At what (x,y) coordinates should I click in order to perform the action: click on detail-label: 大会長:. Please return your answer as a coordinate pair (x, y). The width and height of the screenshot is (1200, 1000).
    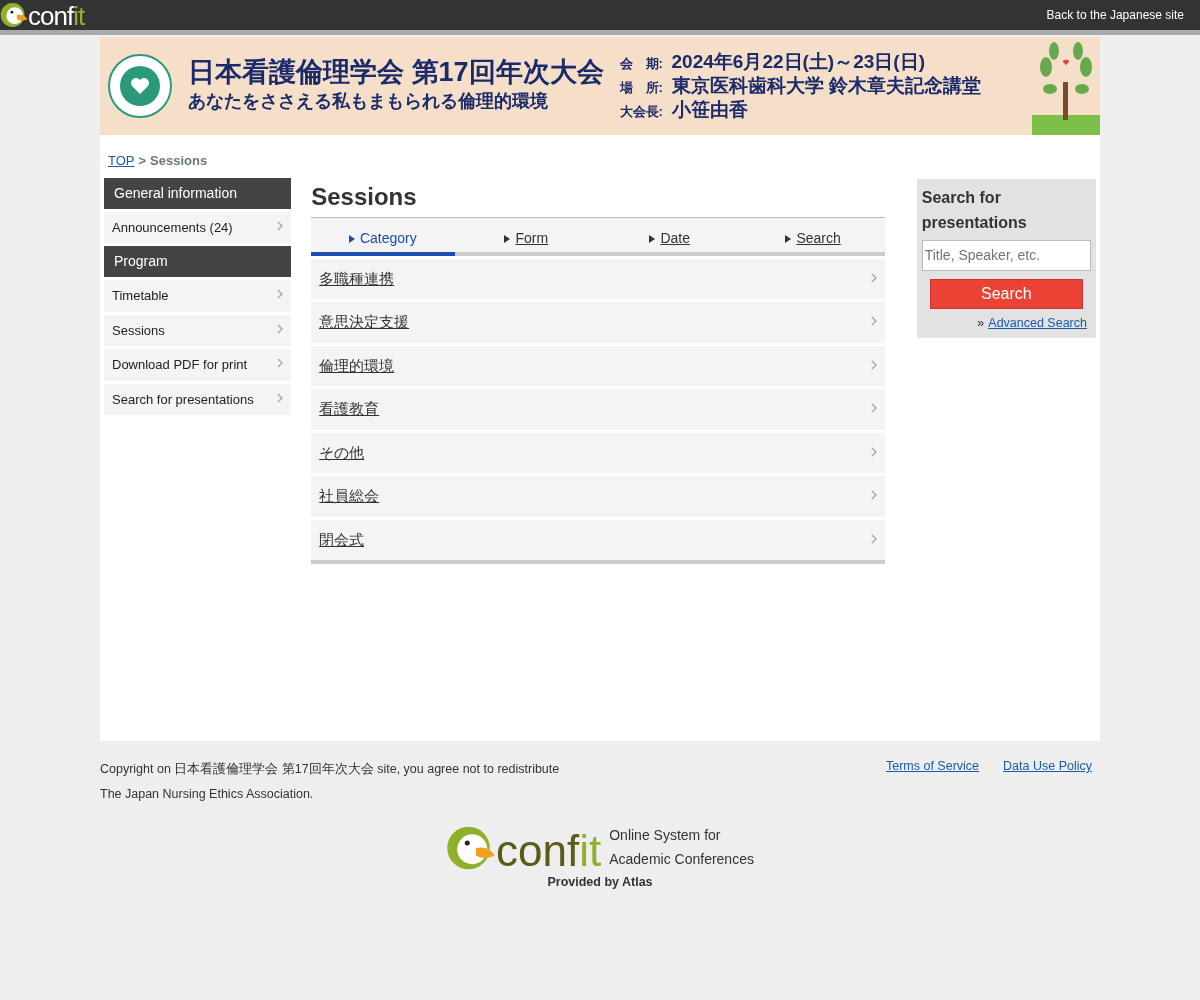
    Looking at the image, I should click on (641, 111).